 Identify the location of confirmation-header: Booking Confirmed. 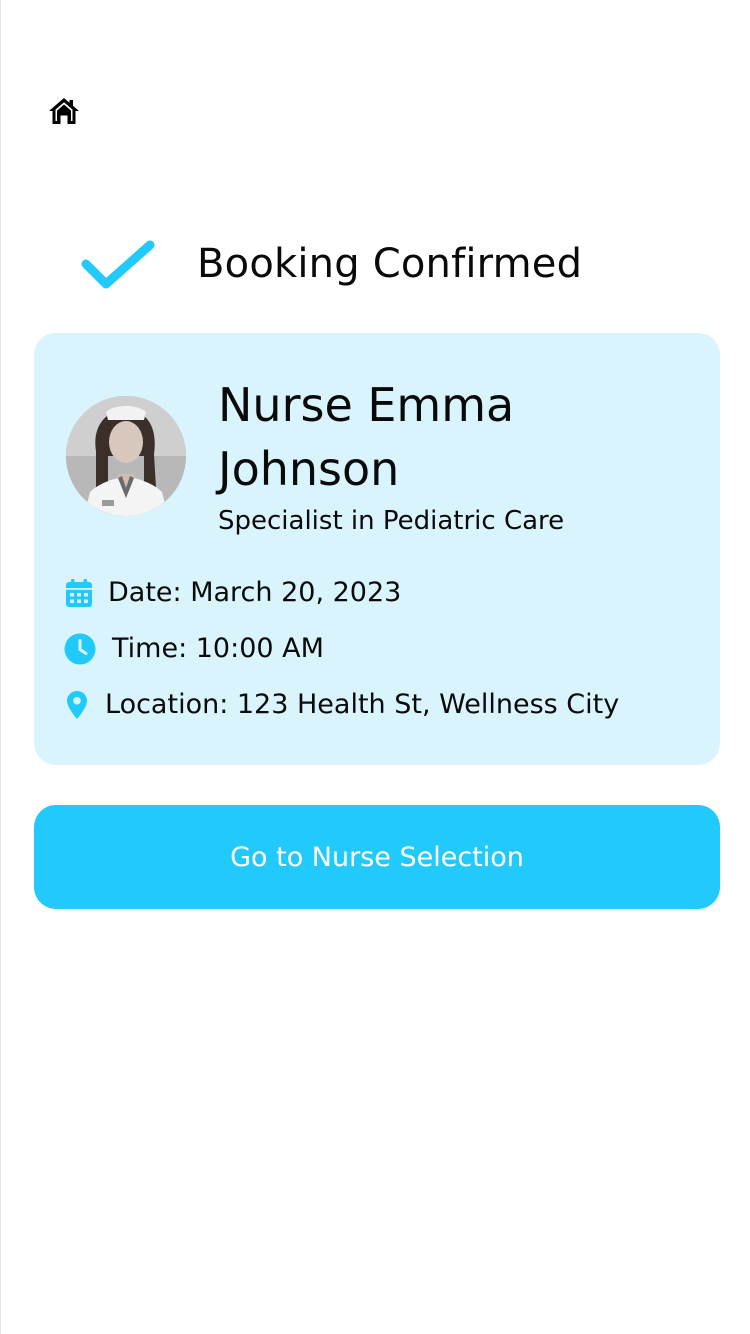
(330, 264).